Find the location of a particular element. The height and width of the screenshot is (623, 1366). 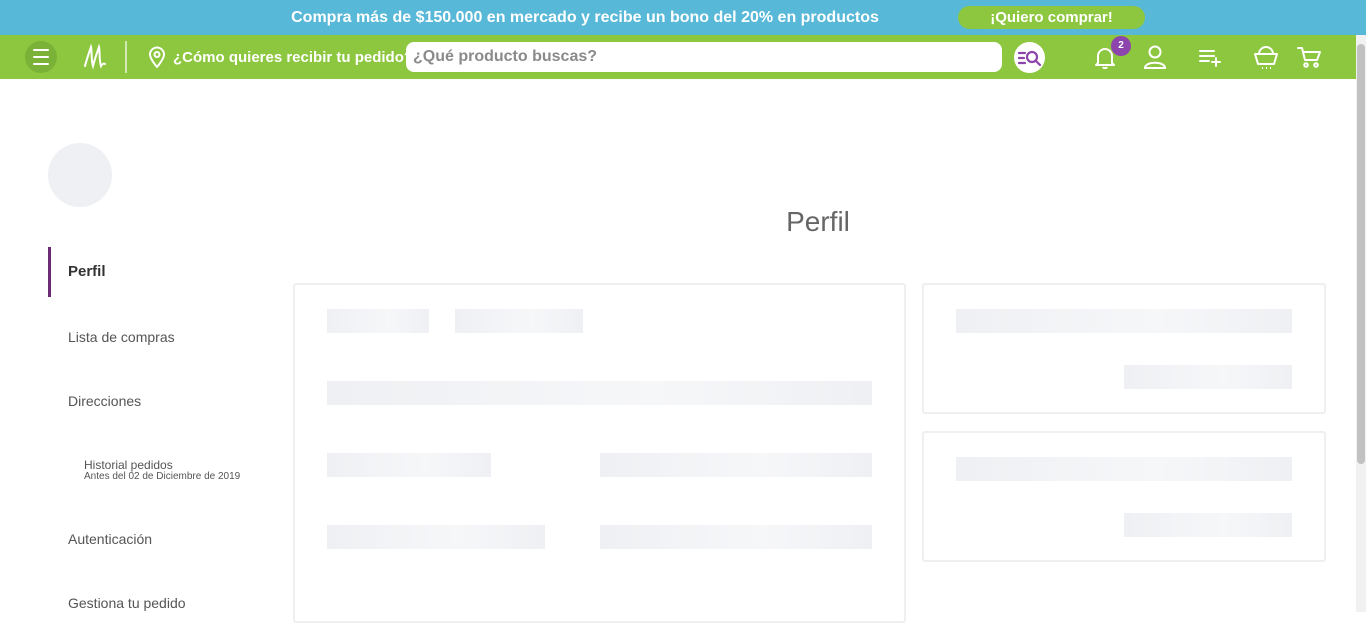

search-icon is located at coordinates (1029, 58).